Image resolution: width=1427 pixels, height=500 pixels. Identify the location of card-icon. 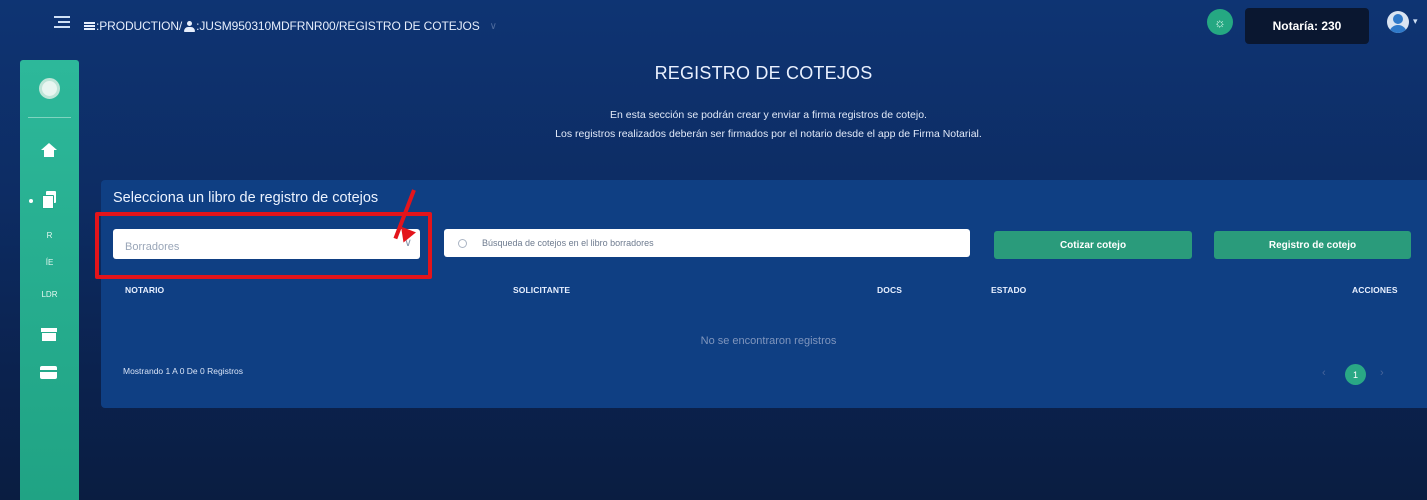
(48, 372).